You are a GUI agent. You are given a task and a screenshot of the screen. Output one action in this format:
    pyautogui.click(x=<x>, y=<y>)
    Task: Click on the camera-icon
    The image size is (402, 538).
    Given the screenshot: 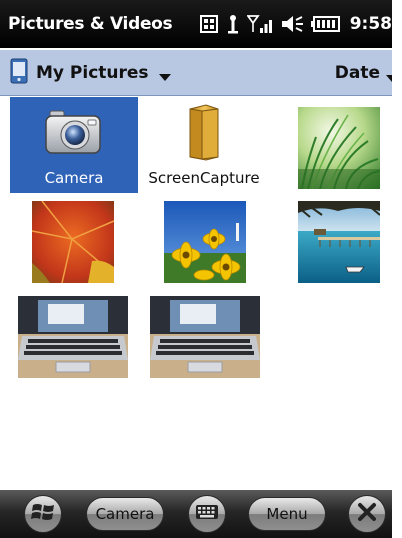 What is the action you would take?
    pyautogui.click(x=73, y=132)
    